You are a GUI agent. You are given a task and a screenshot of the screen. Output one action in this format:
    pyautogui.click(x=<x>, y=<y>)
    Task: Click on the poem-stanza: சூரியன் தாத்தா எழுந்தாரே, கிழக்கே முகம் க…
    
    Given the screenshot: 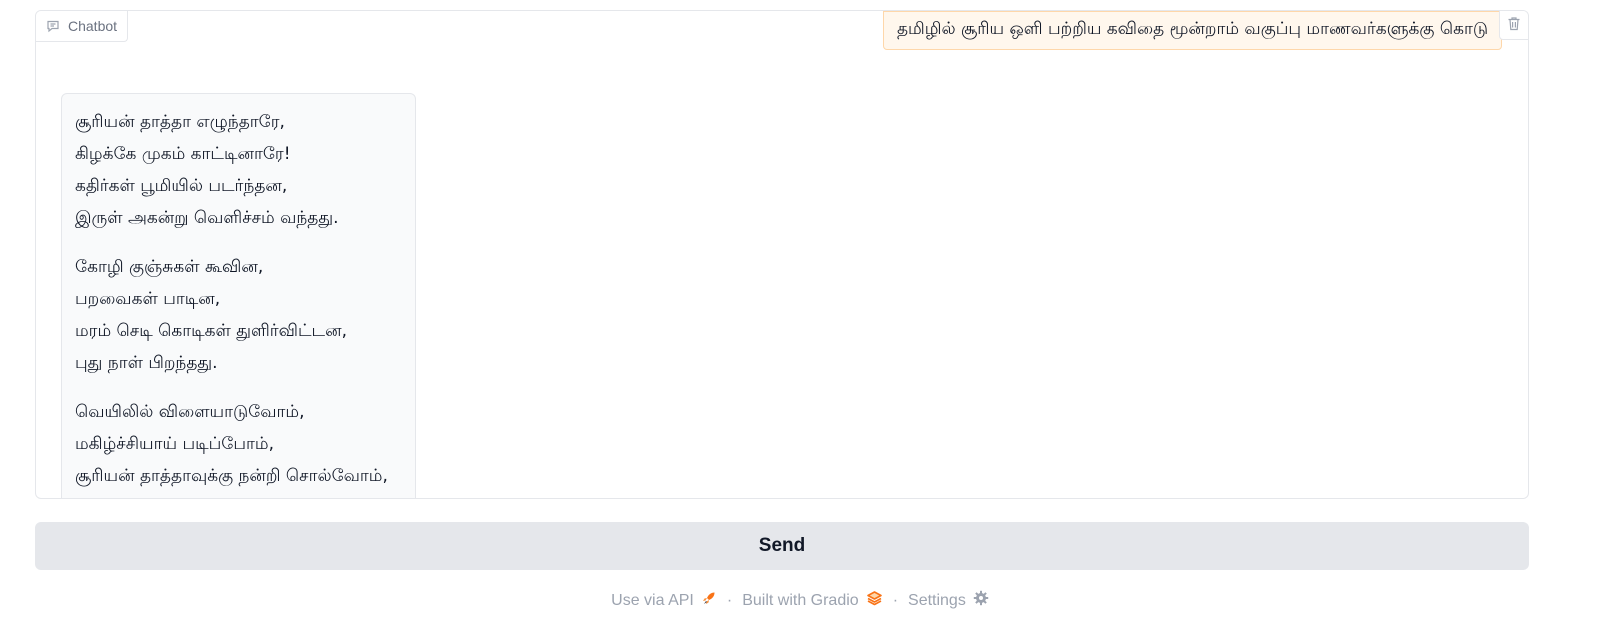 What is the action you would take?
    pyautogui.click(x=238, y=170)
    